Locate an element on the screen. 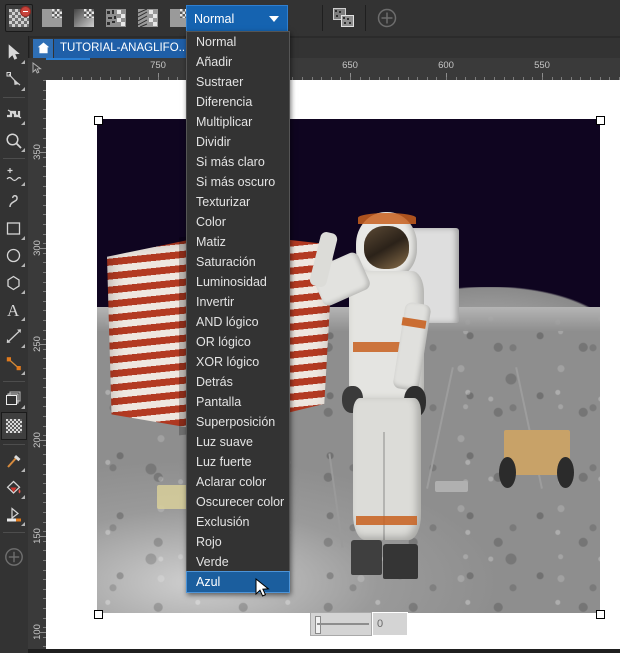 Image resolution: width=620 pixels, height=653 pixels. layer-new-icon is located at coordinates (52, 18).